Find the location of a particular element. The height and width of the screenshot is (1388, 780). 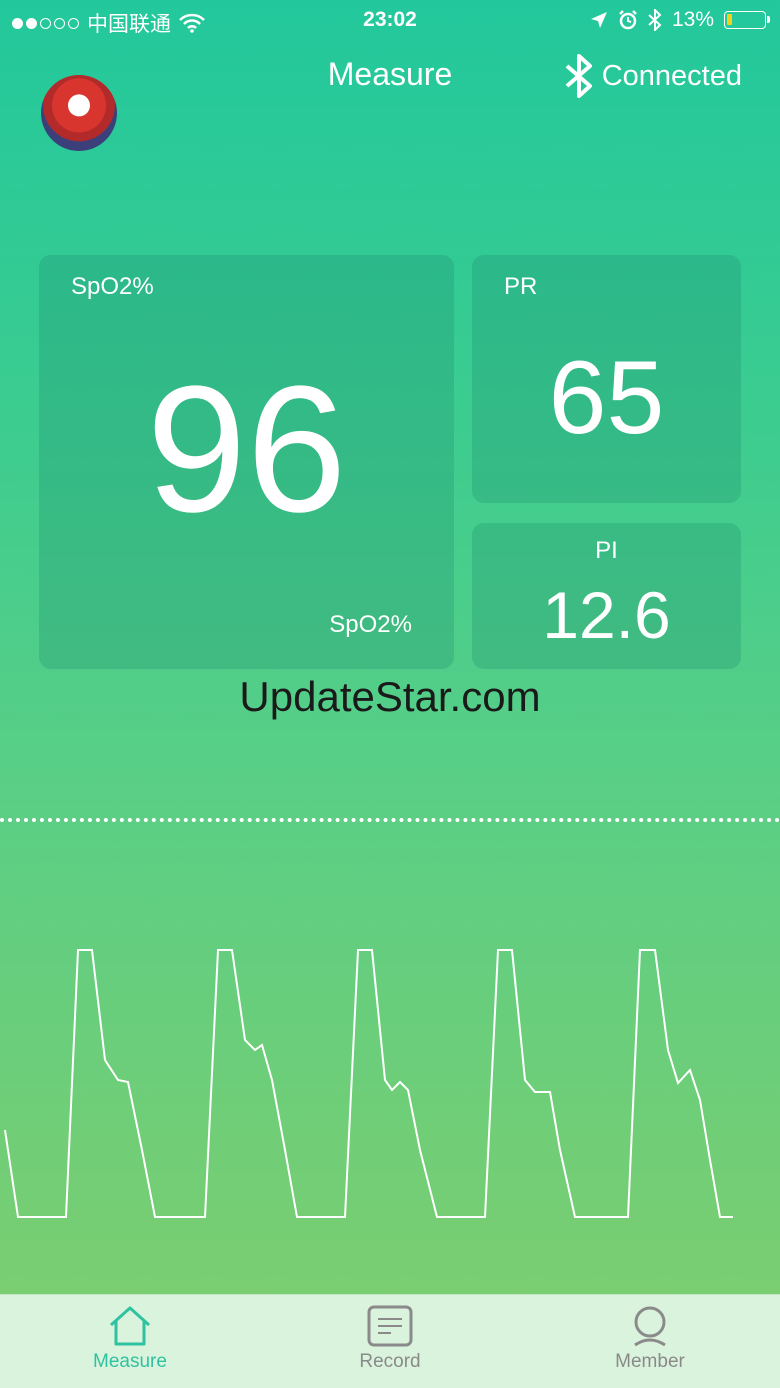

member-icon is located at coordinates (650, 1326).